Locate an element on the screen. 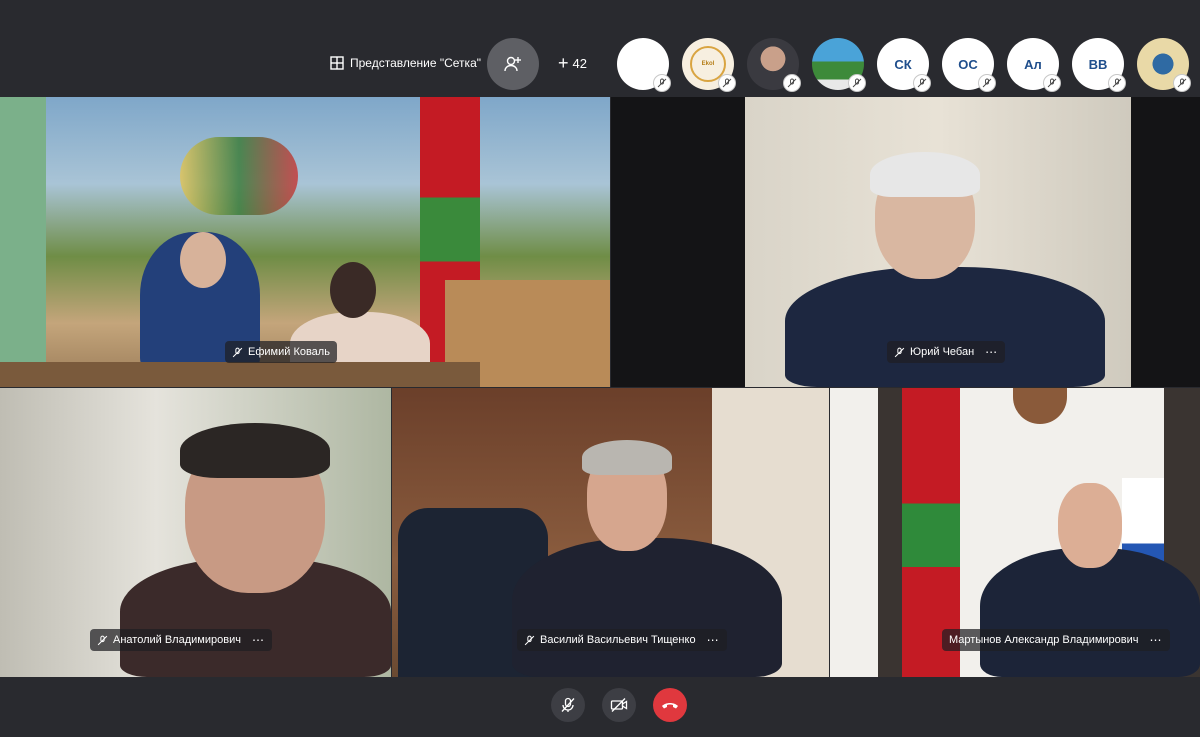  add-person-icon is located at coordinates (512, 64).